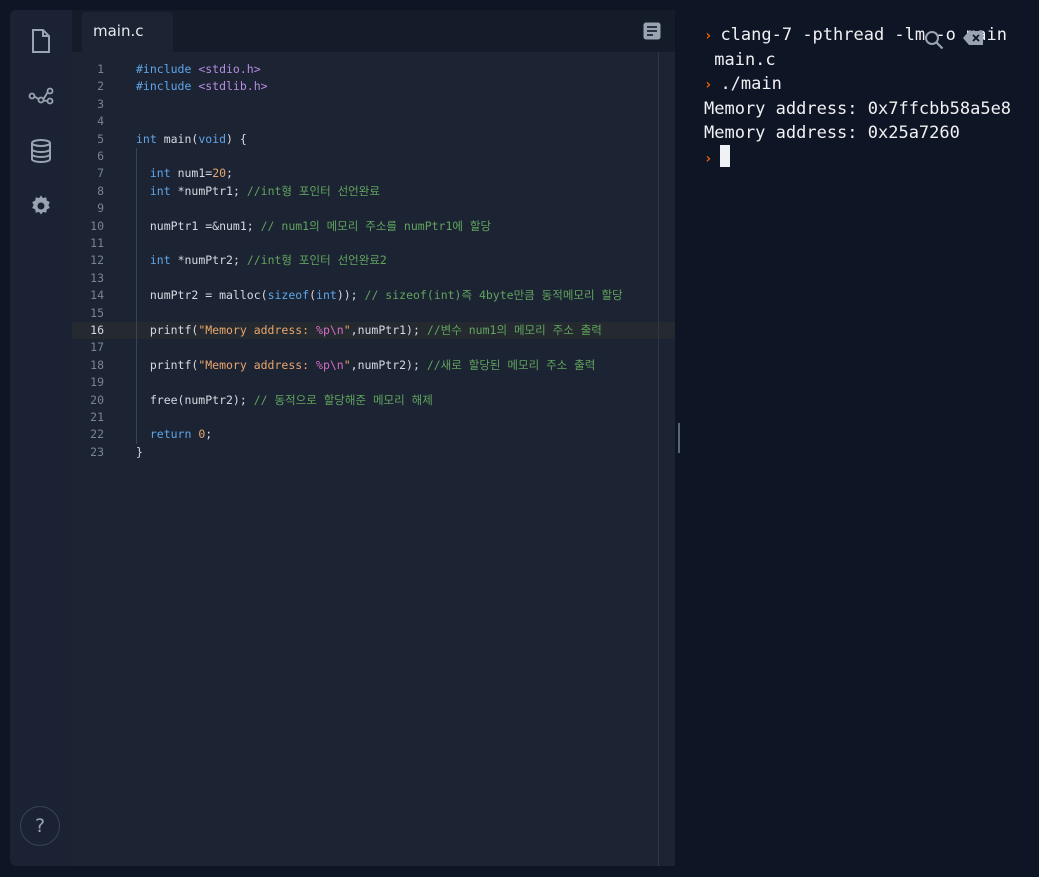  Describe the element at coordinates (343, 399) in the screenshot. I see `code-token: // 동적으로 할당해준 메모리 해제` at that location.